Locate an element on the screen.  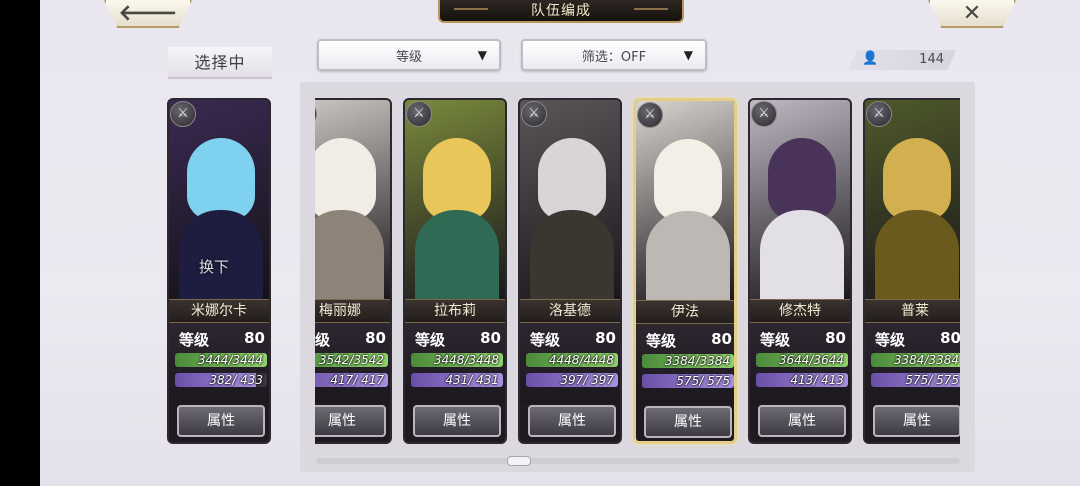
selected-character-card: 换下 ⚔ 米娜尔卡 等级 80 3444/3444 382/ 433 属性 is located at coordinates (219, 271).